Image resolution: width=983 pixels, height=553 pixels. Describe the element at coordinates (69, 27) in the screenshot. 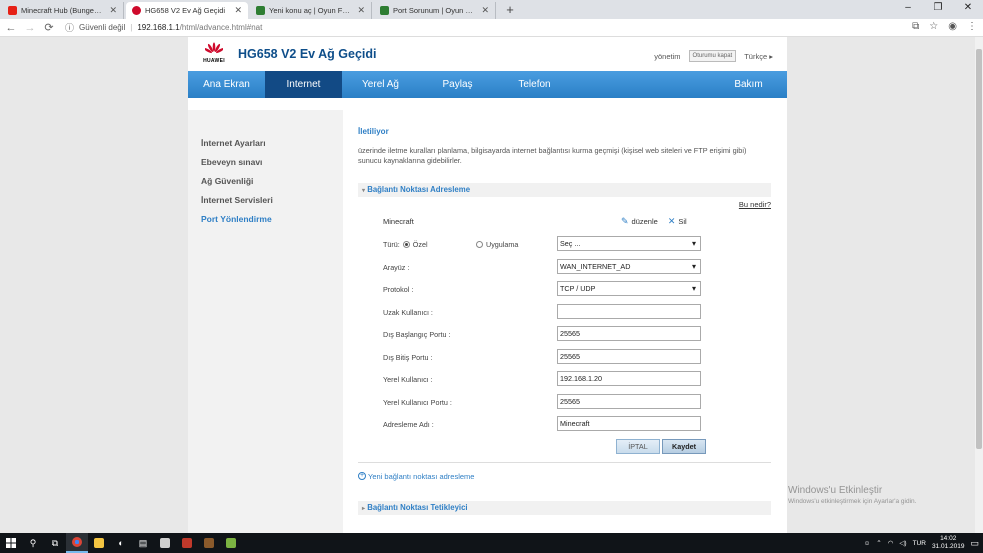

I see `info-icon: ⓘ` at that location.